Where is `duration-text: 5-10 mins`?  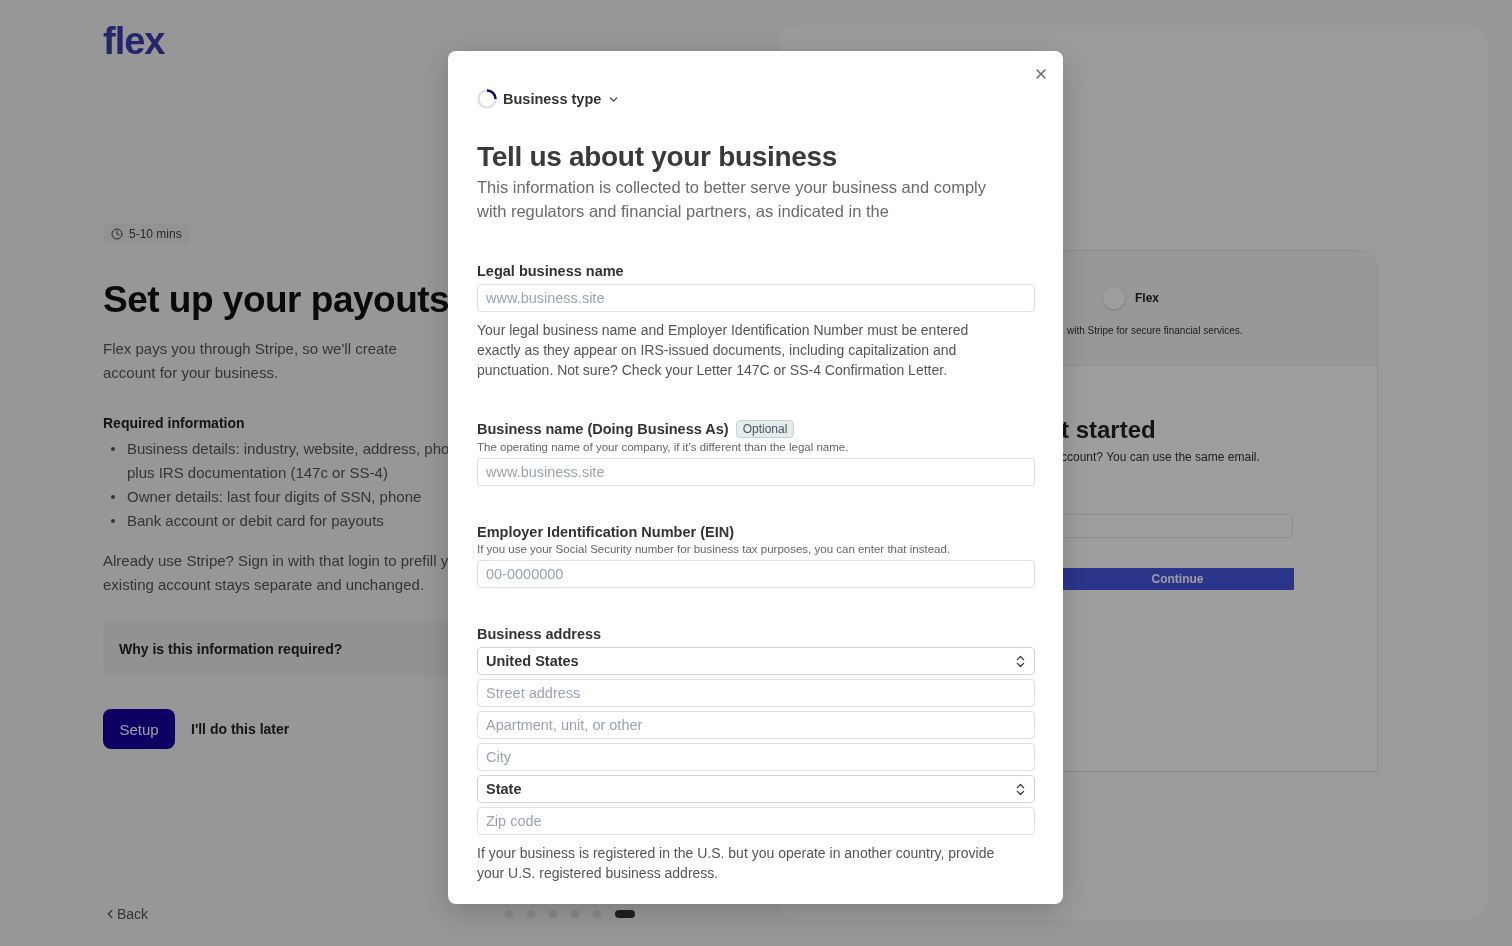 duration-text: 5-10 mins is located at coordinates (155, 234).